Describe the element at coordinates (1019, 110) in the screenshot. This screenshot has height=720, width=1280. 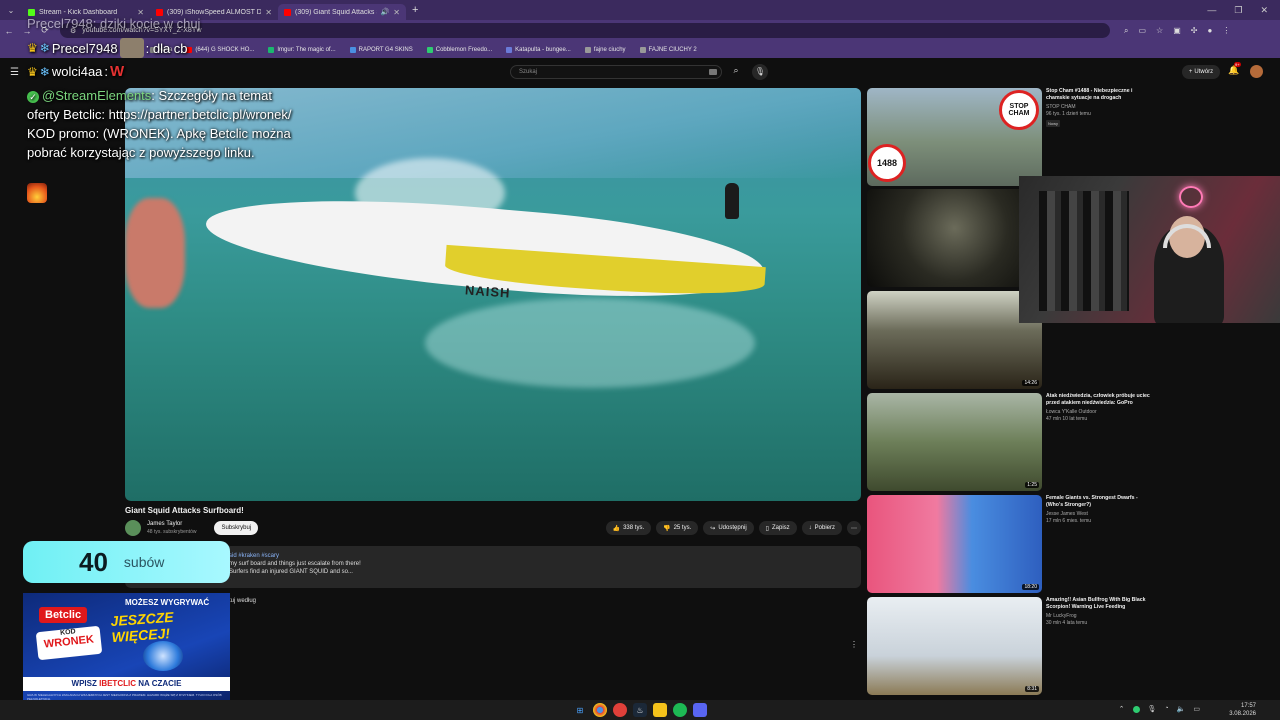
I see `stop-cham-sign: STOP CHAM` at that location.